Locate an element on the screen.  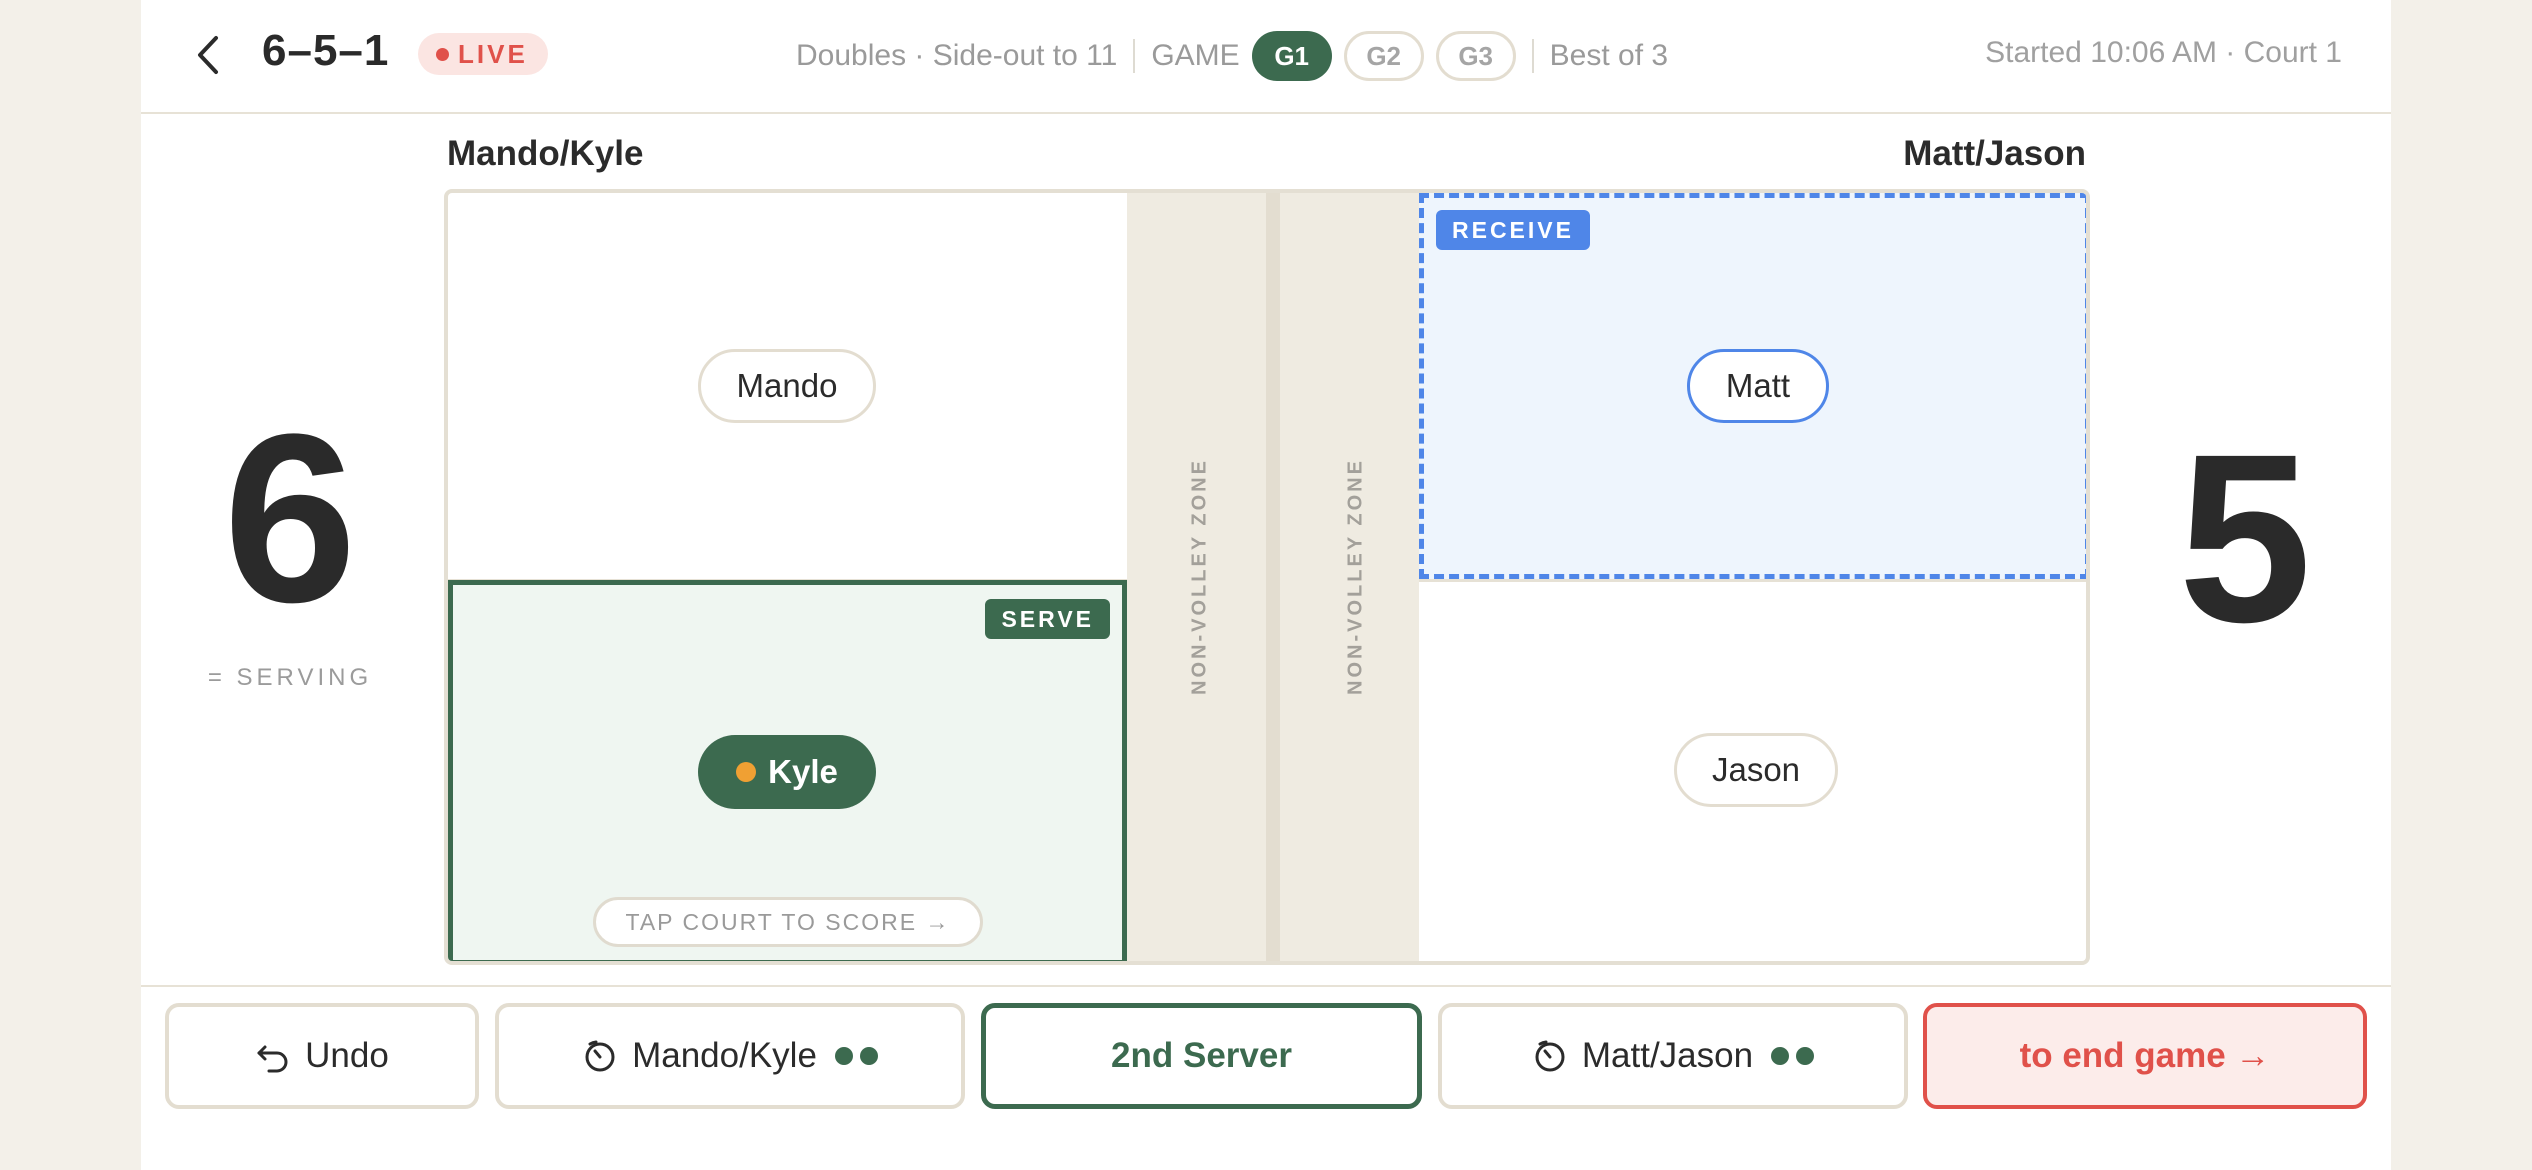
court-cell-right-bottom: Jason is located at coordinates (1752, 771).